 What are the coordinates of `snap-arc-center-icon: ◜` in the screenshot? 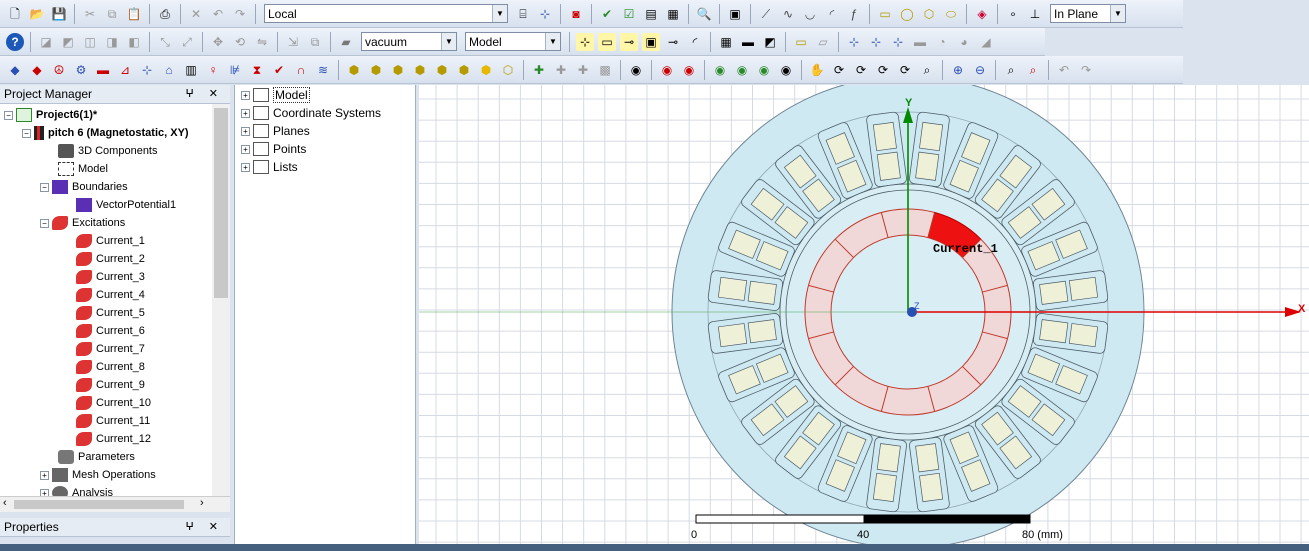 It's located at (695, 42).